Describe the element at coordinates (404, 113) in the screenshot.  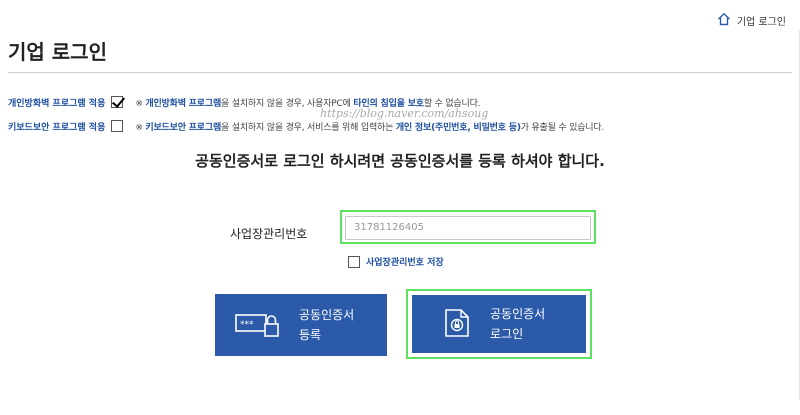
I see `watermark: https://blog.naver.com/ahsoug` at that location.